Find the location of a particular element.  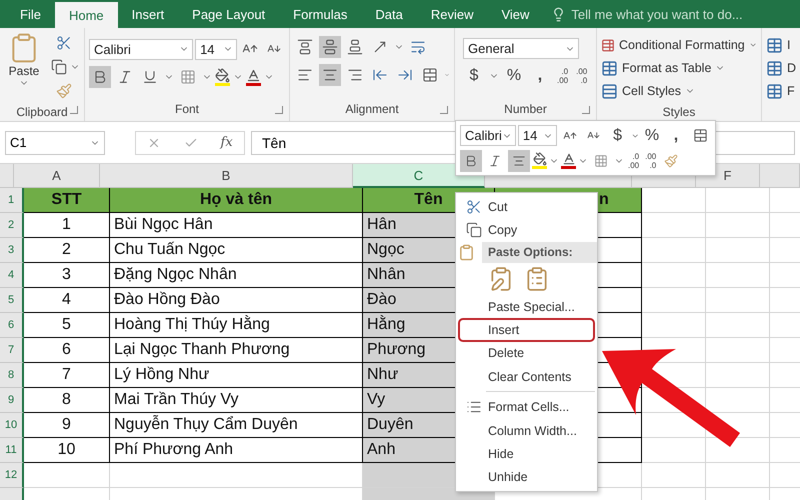

group-label: Font is located at coordinates (186, 109).